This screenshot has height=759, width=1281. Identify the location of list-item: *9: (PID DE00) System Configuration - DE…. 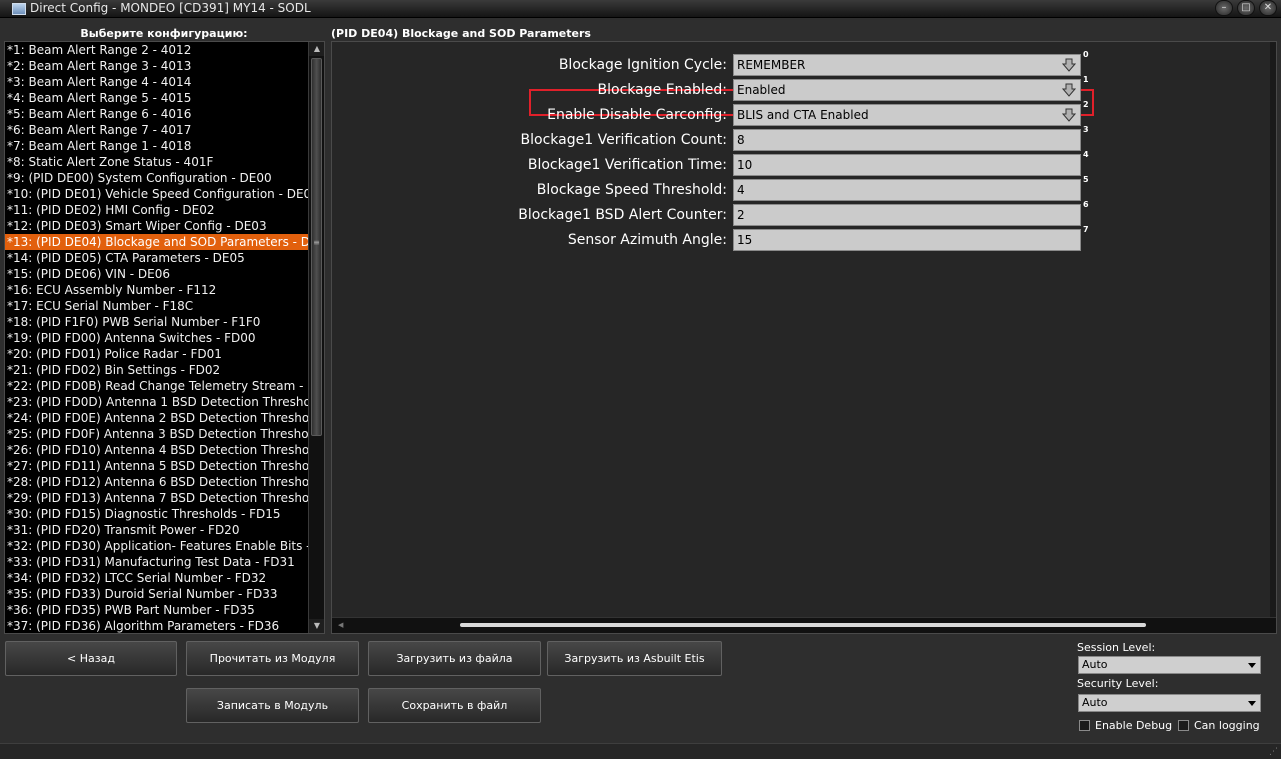
(156, 178).